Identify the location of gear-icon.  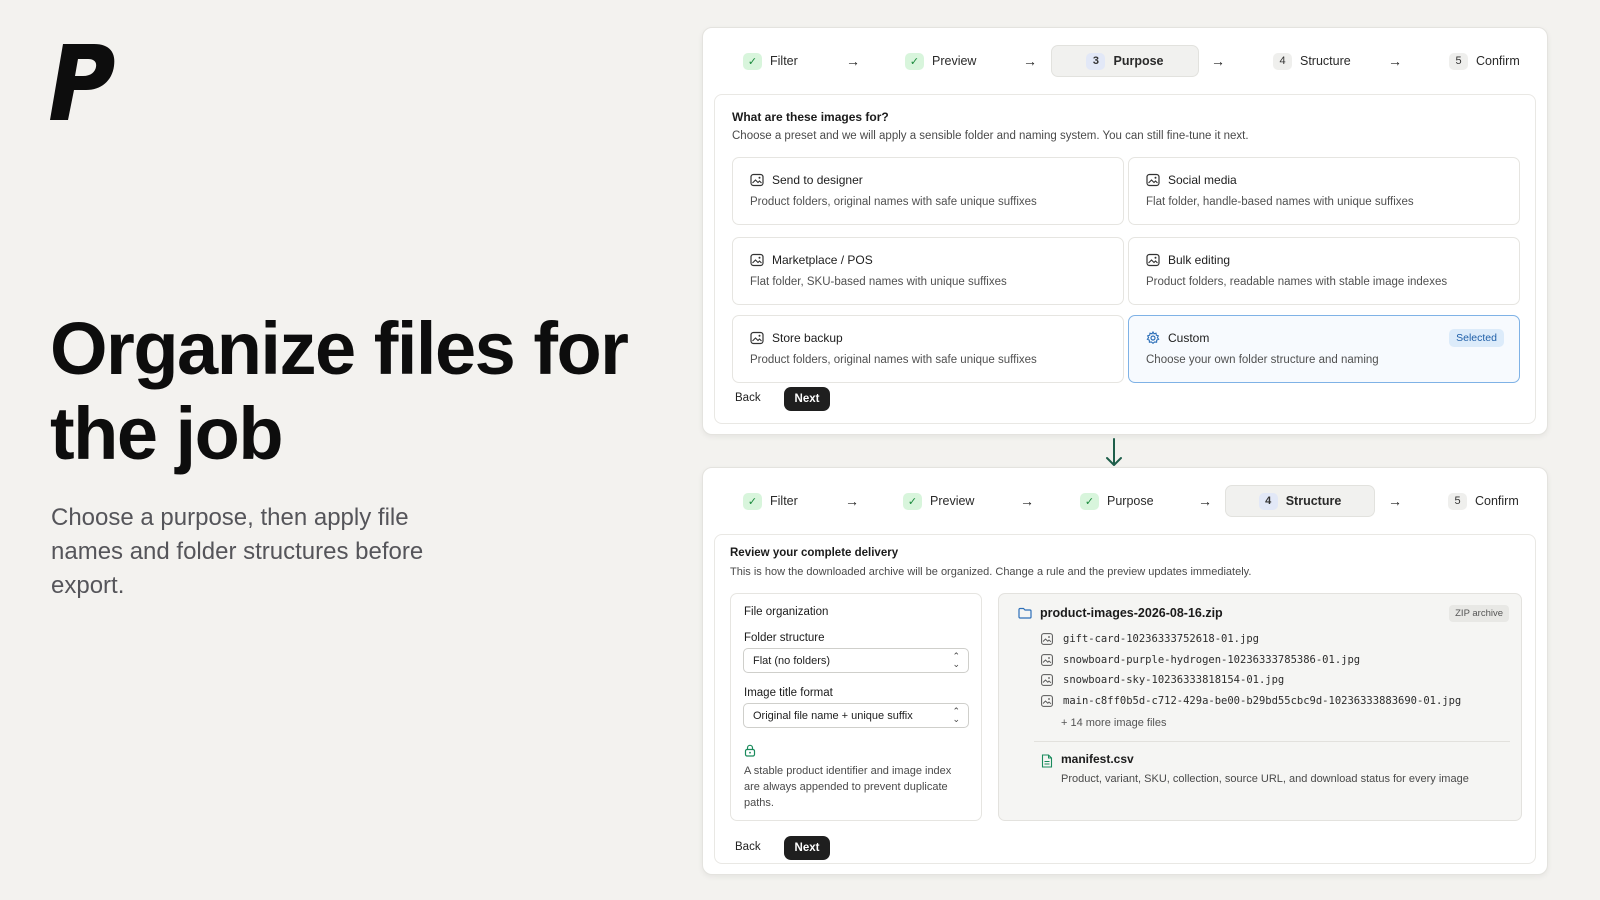
(1153, 338).